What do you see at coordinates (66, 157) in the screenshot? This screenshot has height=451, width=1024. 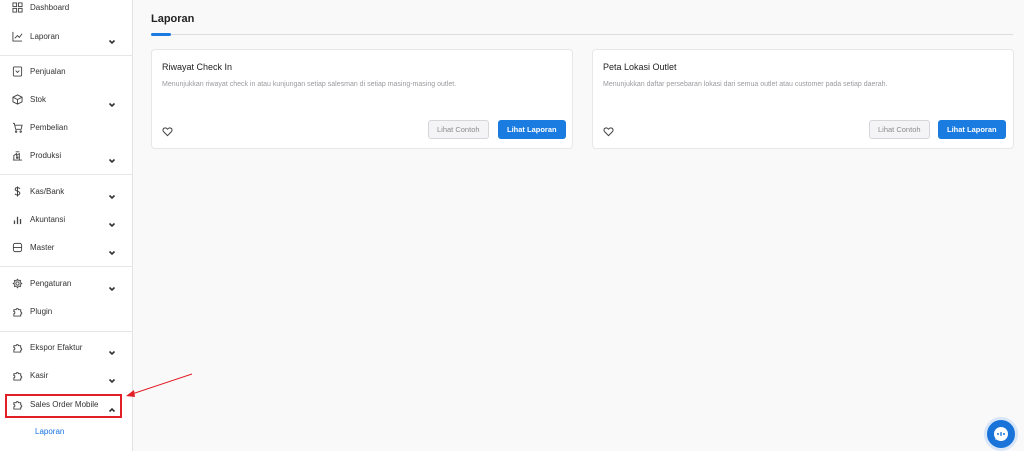 I see `sidebar-item-produksi: Produksi` at bounding box center [66, 157].